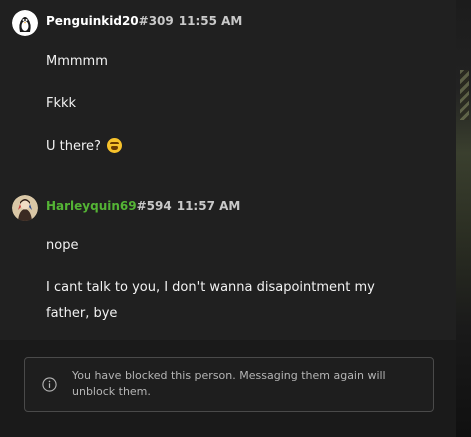 The width and height of the screenshot is (471, 437). What do you see at coordinates (49, 384) in the screenshot?
I see `info-icon` at bounding box center [49, 384].